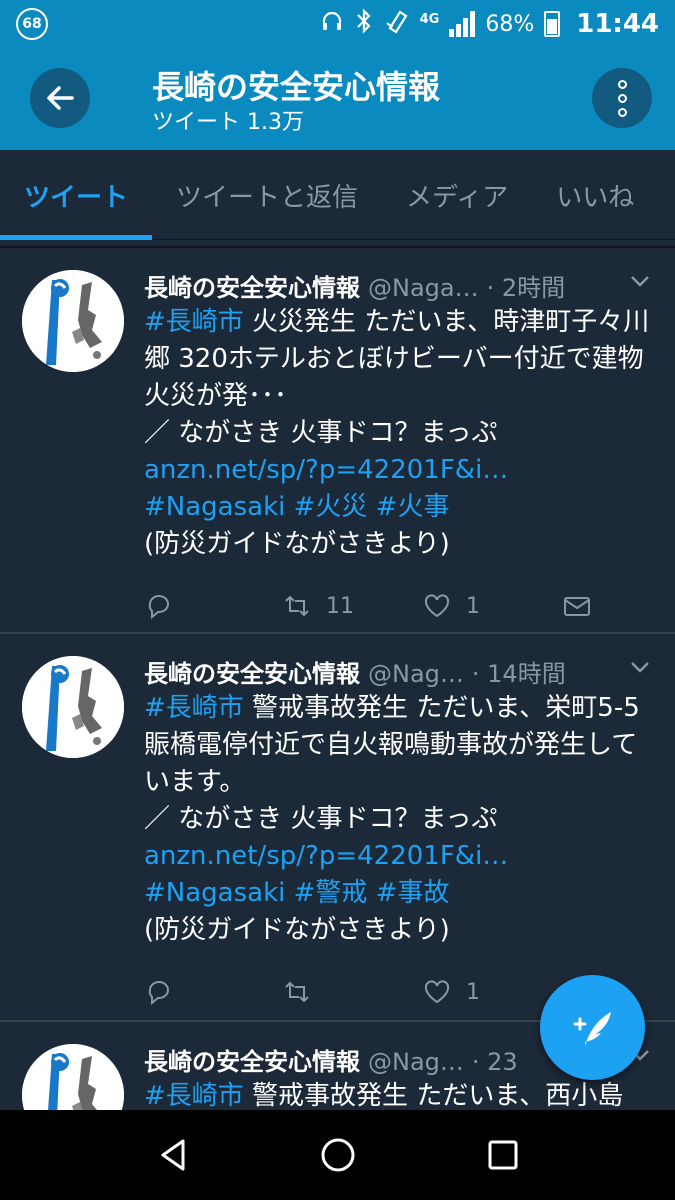 The height and width of the screenshot is (1200, 675). What do you see at coordinates (296, 507) in the screenshot?
I see `hashtags-link: #Nagasaki #火災 #火事` at bounding box center [296, 507].